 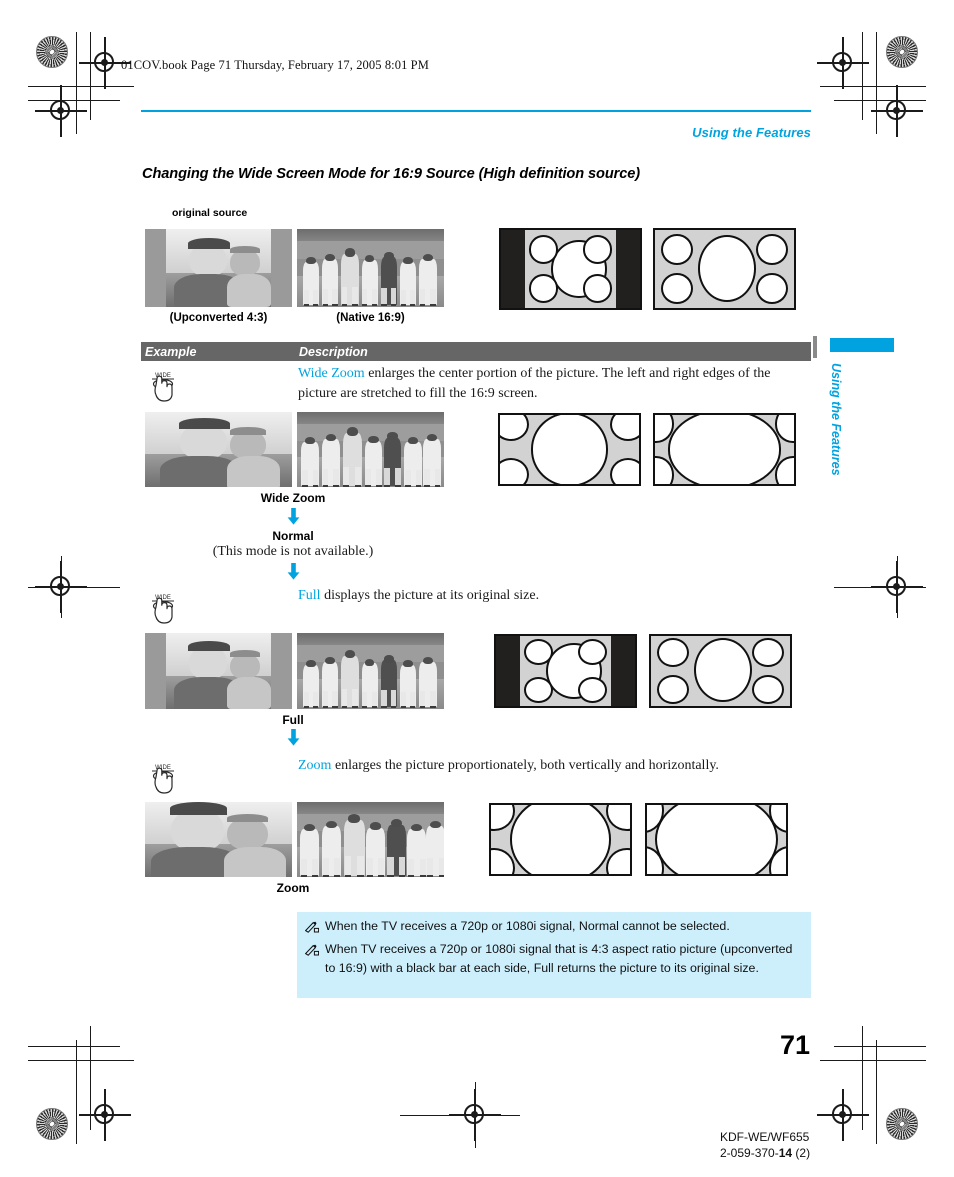 What do you see at coordinates (309, 595) in the screenshot?
I see `keyword-full: Full` at bounding box center [309, 595].